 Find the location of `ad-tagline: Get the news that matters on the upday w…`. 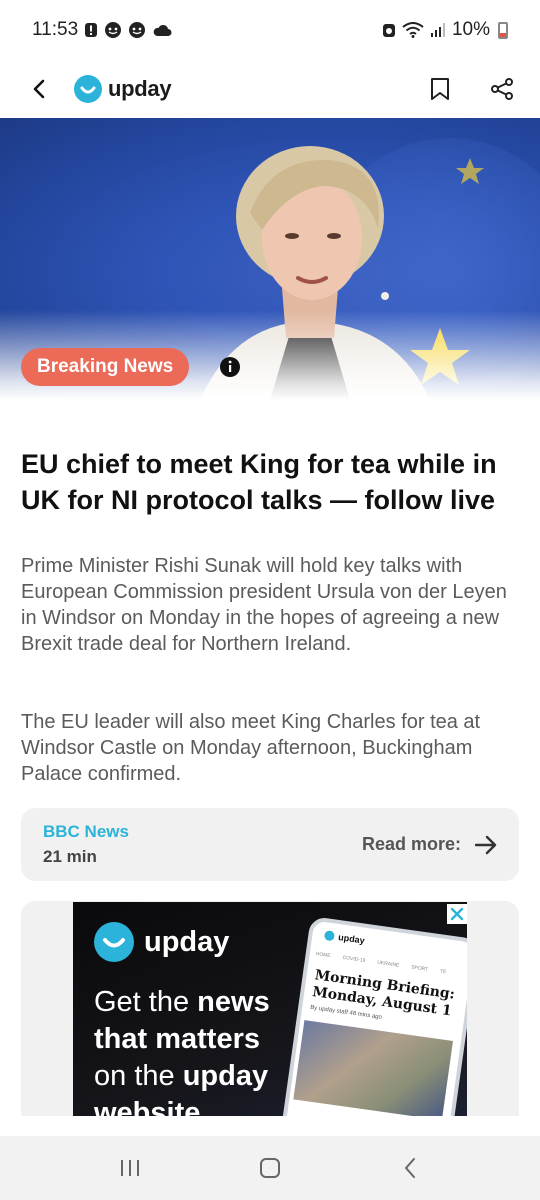

ad-tagline: Get the news that matters on the upday w… is located at coordinates (199, 1050).